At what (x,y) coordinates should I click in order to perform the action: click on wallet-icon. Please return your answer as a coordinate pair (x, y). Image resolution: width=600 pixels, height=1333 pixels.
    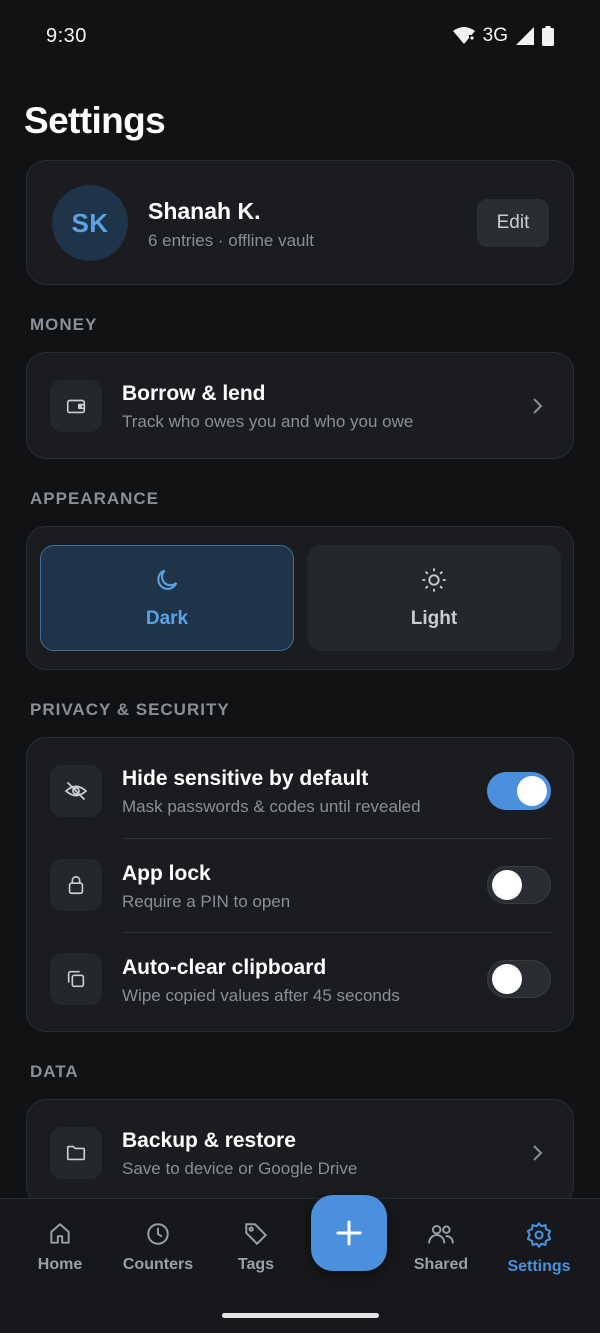
    Looking at the image, I should click on (76, 406).